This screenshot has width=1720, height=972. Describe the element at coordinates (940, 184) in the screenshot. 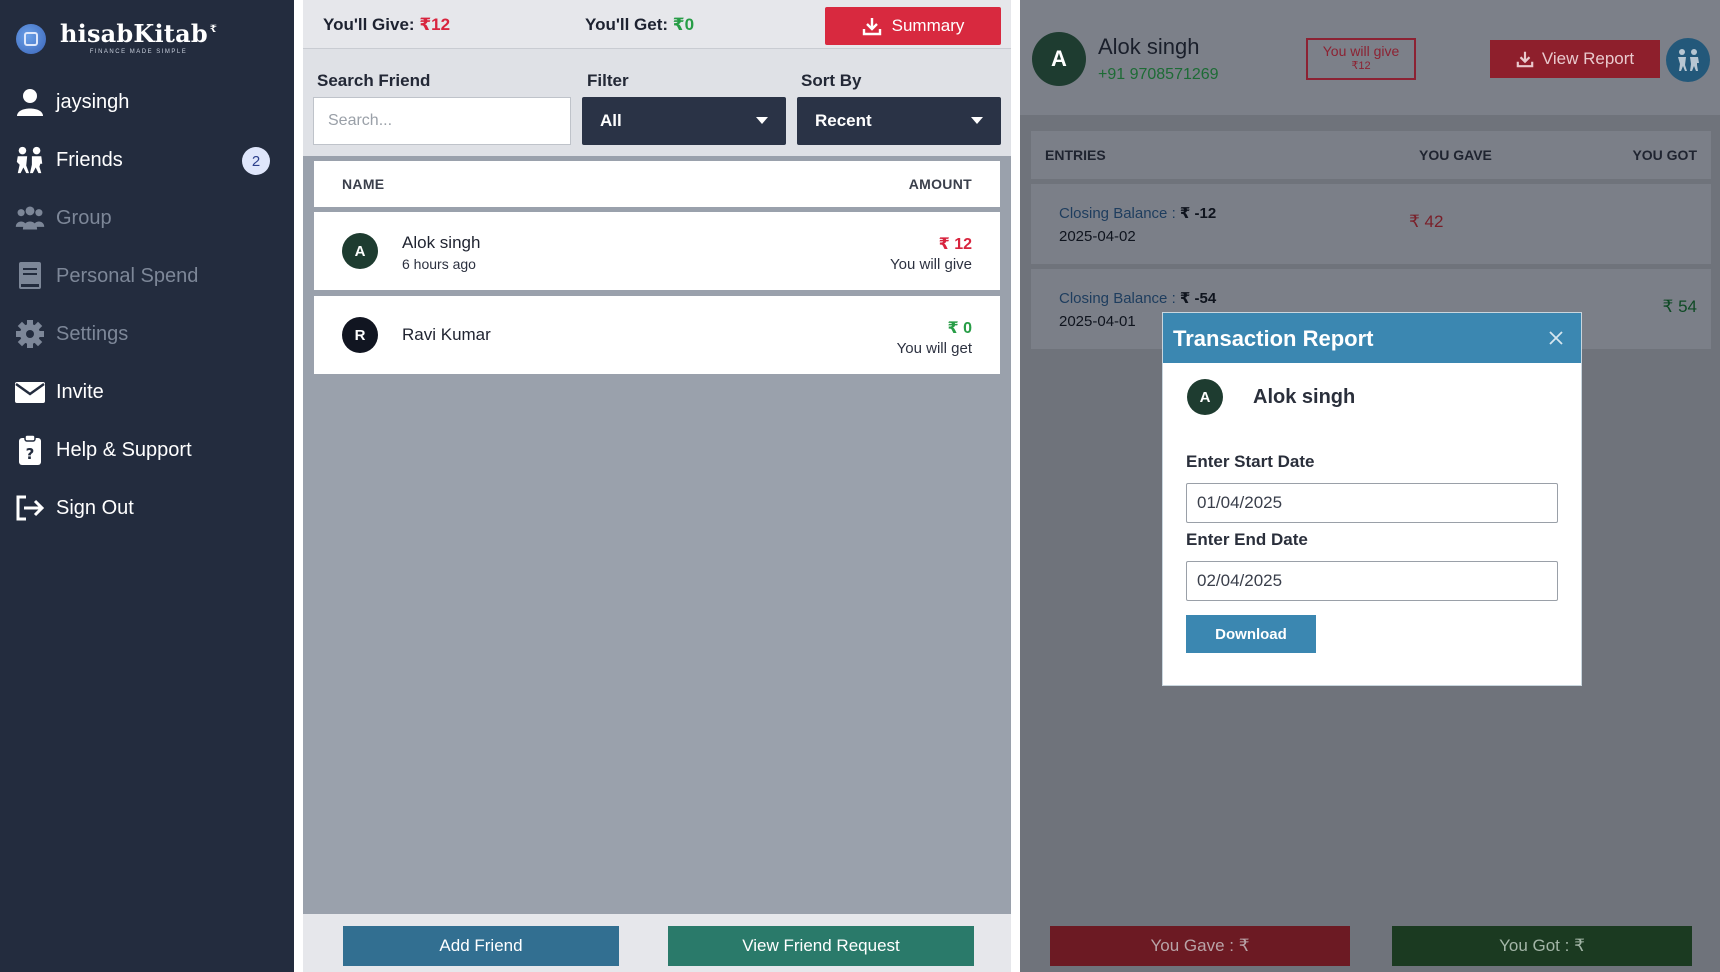

I see `col-amount: AMOUNT` at that location.